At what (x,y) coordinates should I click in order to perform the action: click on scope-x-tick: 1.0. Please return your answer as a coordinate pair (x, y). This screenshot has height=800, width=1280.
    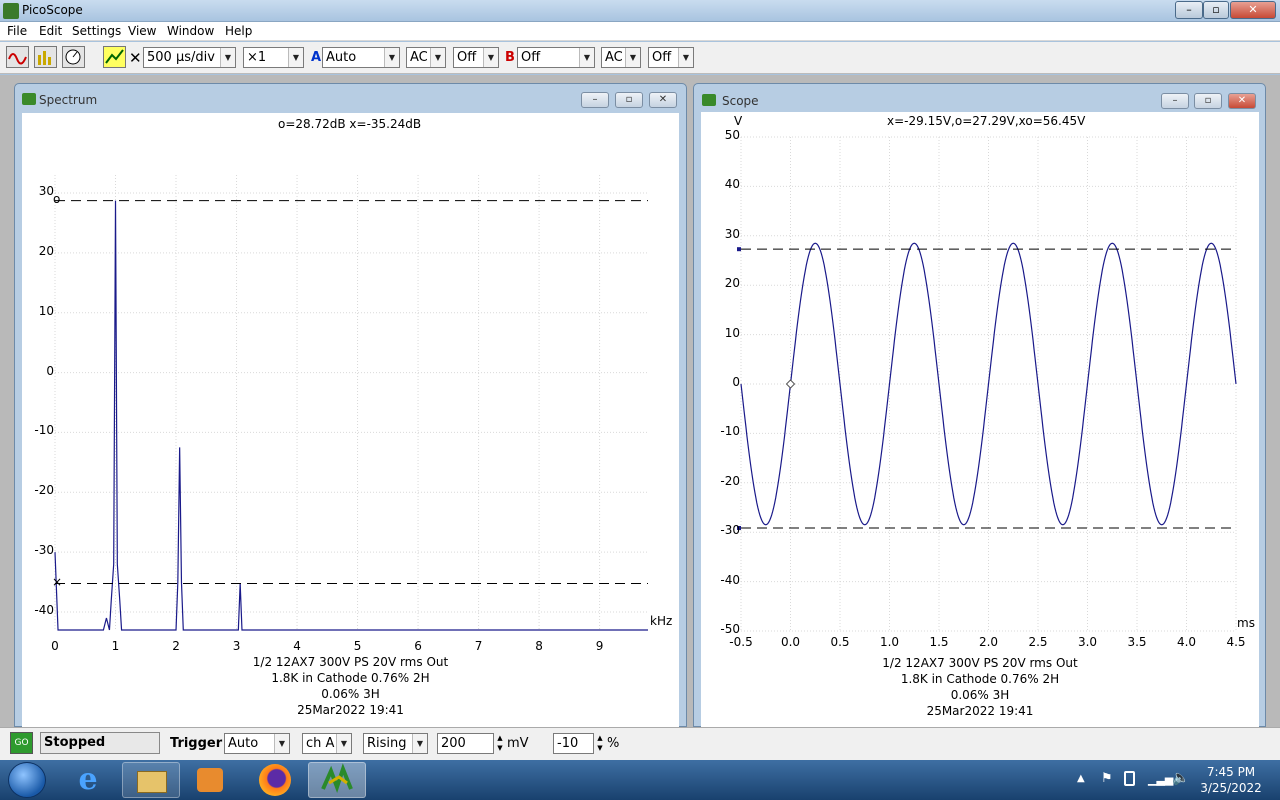
    Looking at the image, I should click on (889, 642).